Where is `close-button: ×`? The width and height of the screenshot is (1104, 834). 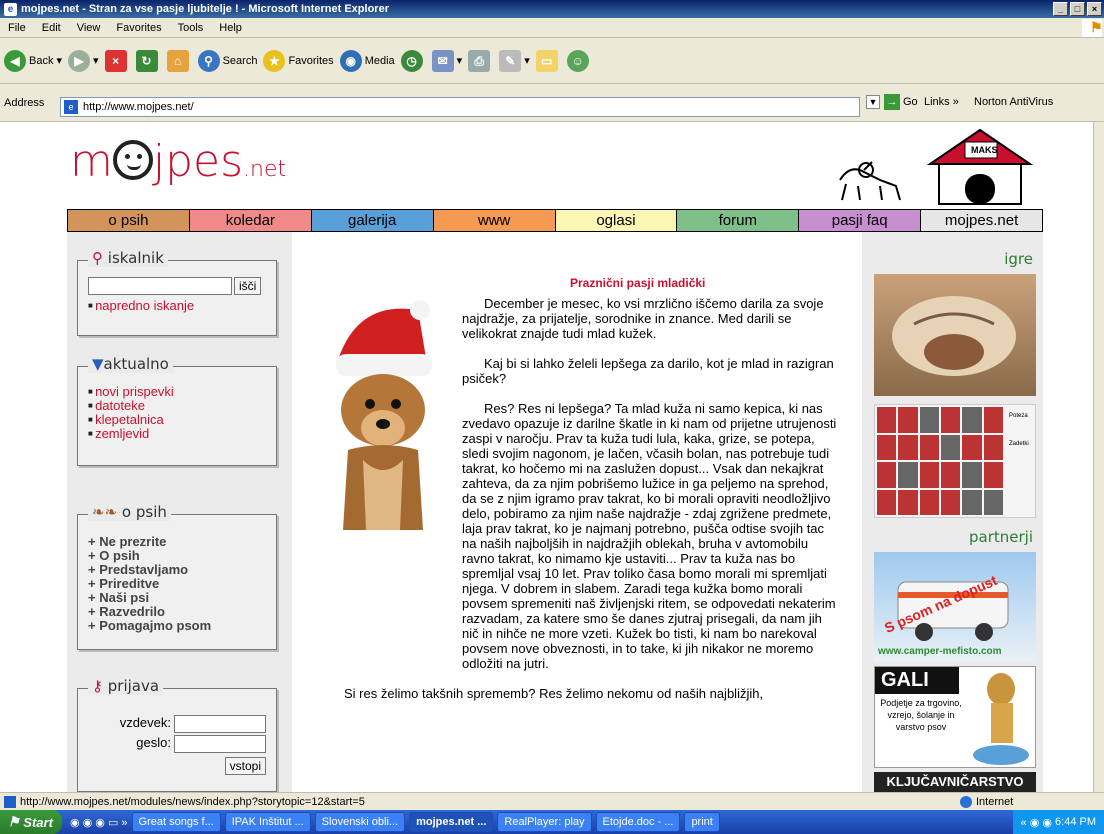
close-button: × is located at coordinates (1094, 9).